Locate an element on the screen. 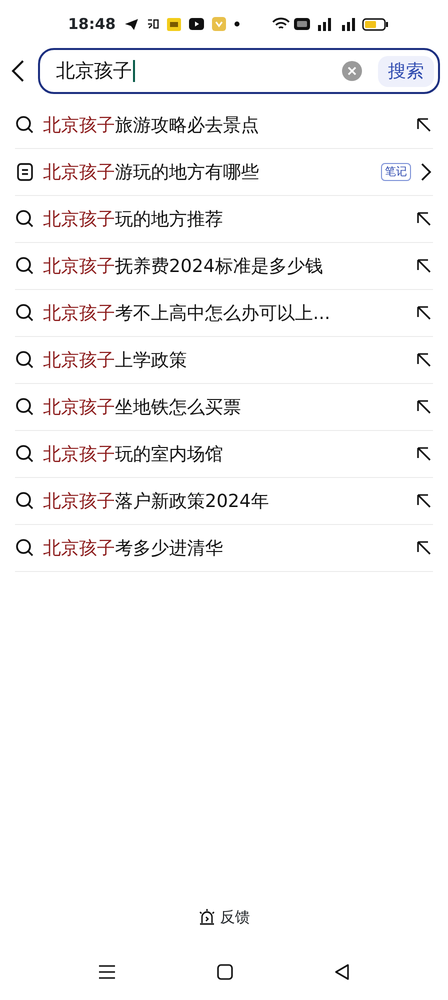 This screenshot has height=1000, width=448. suggestion-link: 北京孩子游玩的地方有哪些 is located at coordinates (206, 172).